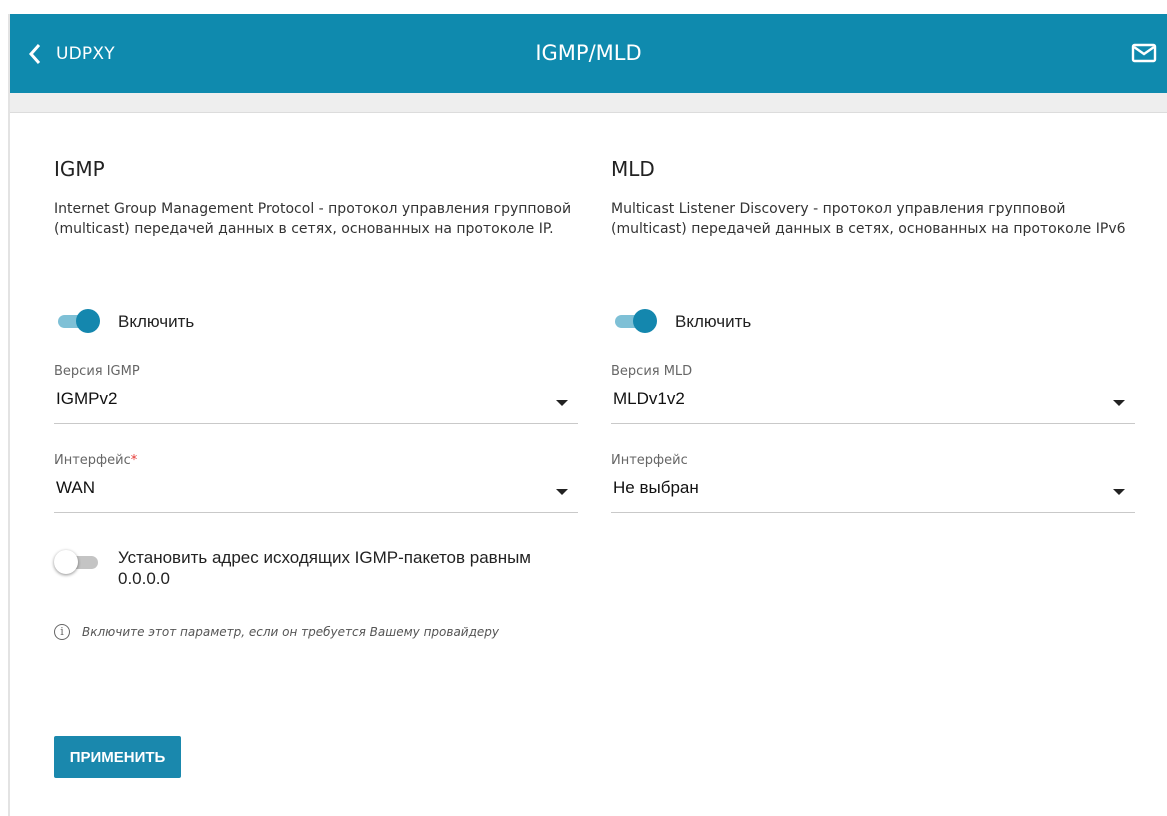 This screenshot has width=1167, height=816. I want to click on mld-version-field: Версия MLD MLDv1v2, so click(873, 394).